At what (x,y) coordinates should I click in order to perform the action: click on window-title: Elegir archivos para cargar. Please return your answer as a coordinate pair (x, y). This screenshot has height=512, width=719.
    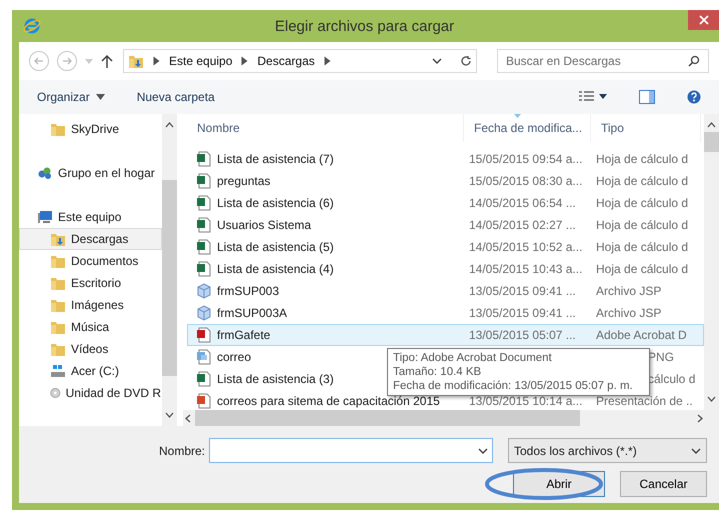
    Looking at the image, I should click on (365, 26).